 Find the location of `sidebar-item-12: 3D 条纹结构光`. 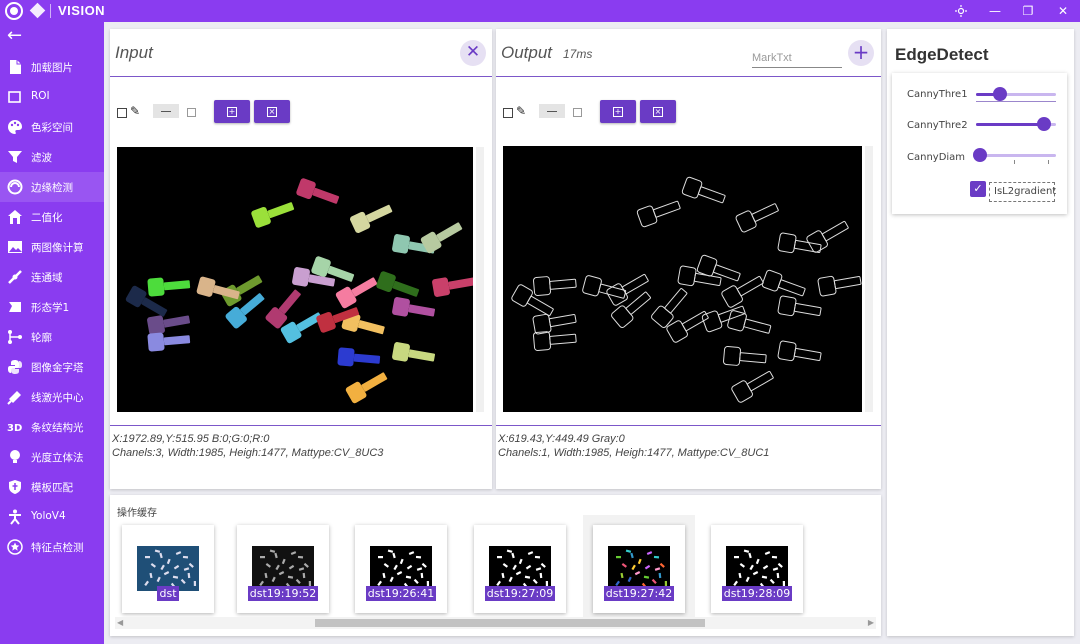

sidebar-item-12: 3D 条纹结构光 is located at coordinates (52, 427).